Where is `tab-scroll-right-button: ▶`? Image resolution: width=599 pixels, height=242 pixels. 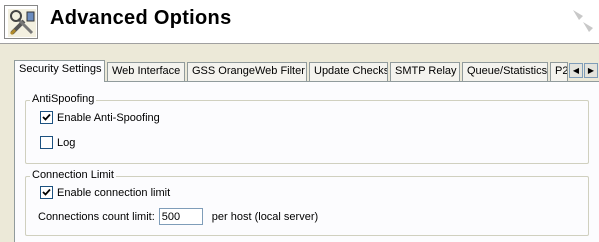
tab-scroll-right-button: ▶ is located at coordinates (591, 70).